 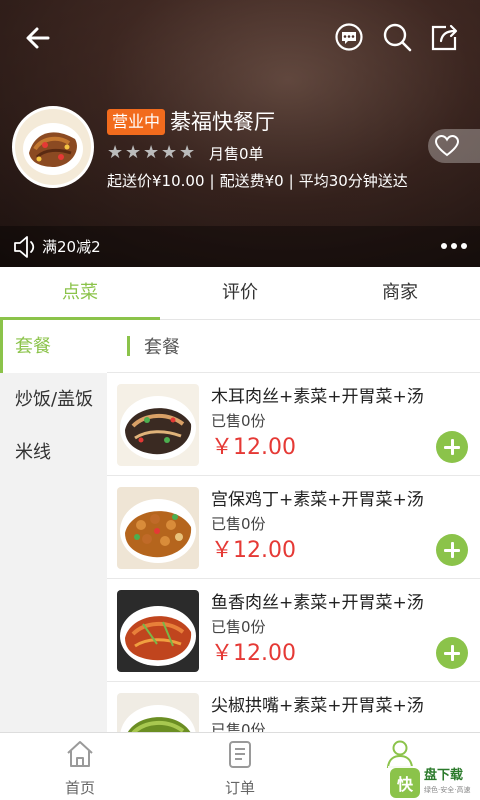 What do you see at coordinates (136, 122) in the screenshot?
I see `status-badge: 营业中` at bounding box center [136, 122].